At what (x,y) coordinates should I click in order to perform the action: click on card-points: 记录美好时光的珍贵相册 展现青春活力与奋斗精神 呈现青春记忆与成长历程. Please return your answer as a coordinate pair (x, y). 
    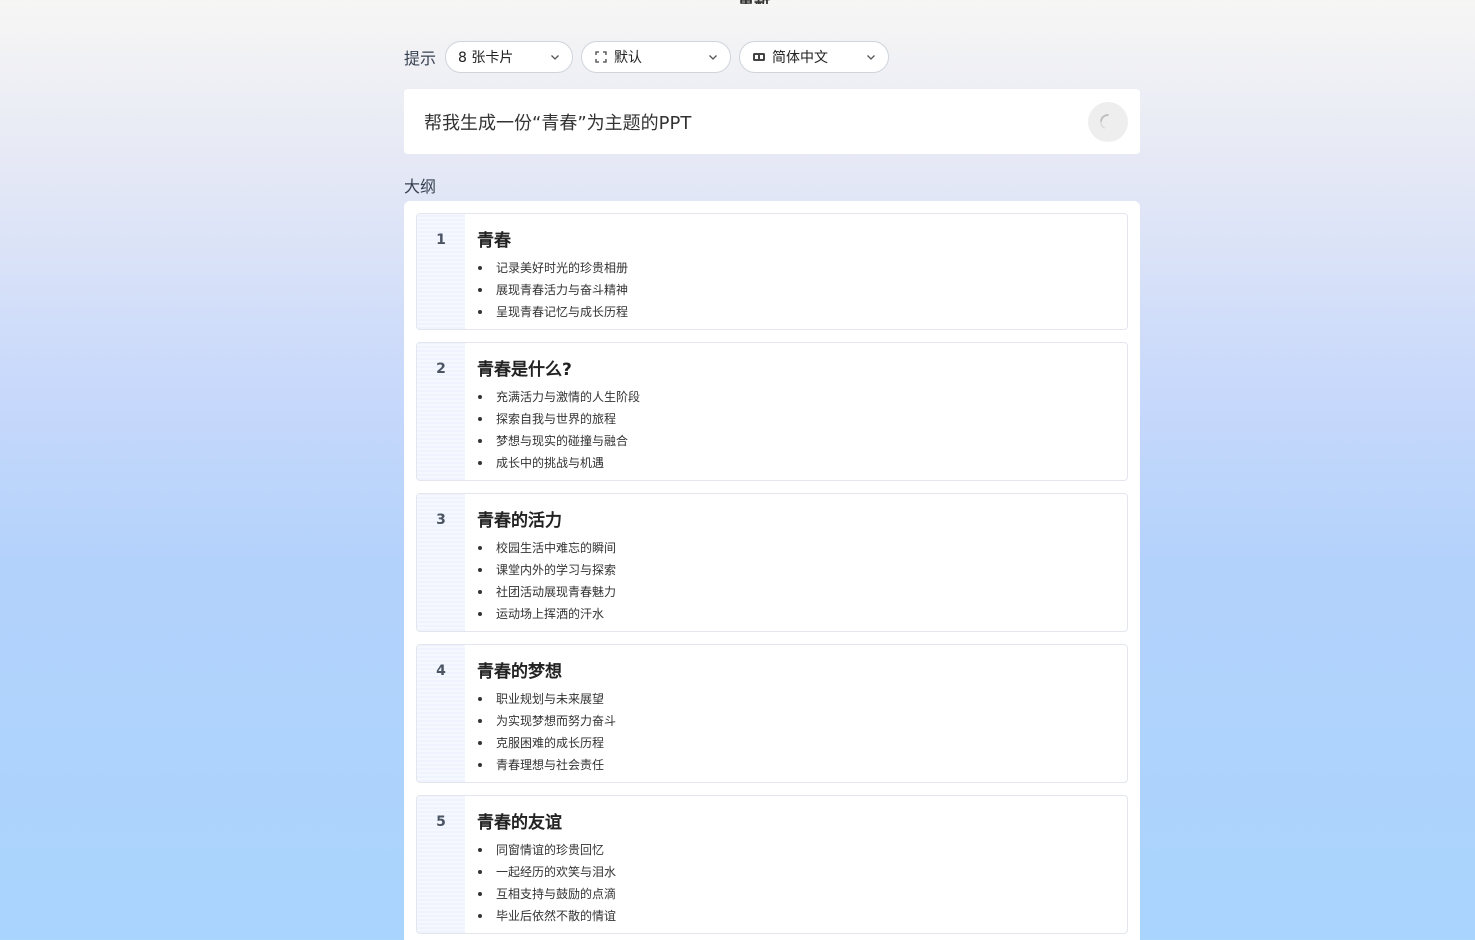
    Looking at the image, I should click on (796, 290).